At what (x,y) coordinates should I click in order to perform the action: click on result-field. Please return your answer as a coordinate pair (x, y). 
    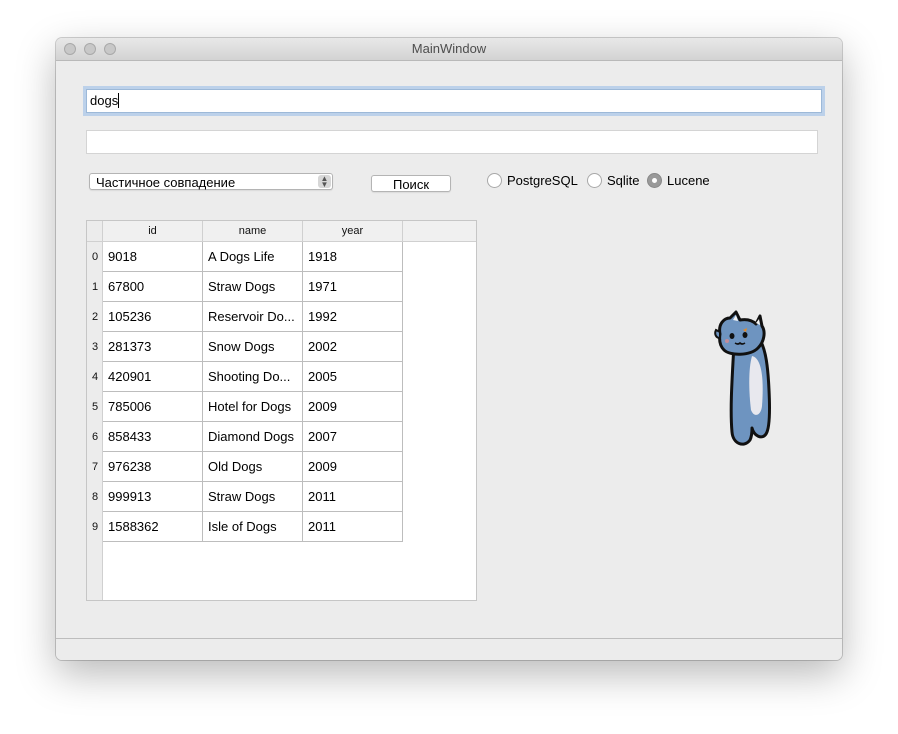
    Looking at the image, I should click on (452, 142).